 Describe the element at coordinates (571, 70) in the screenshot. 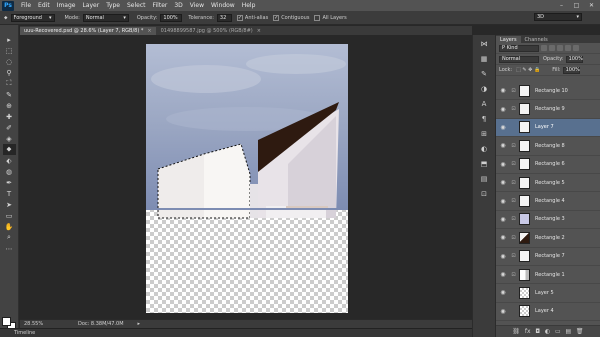

I see `fill-input: 100%` at that location.